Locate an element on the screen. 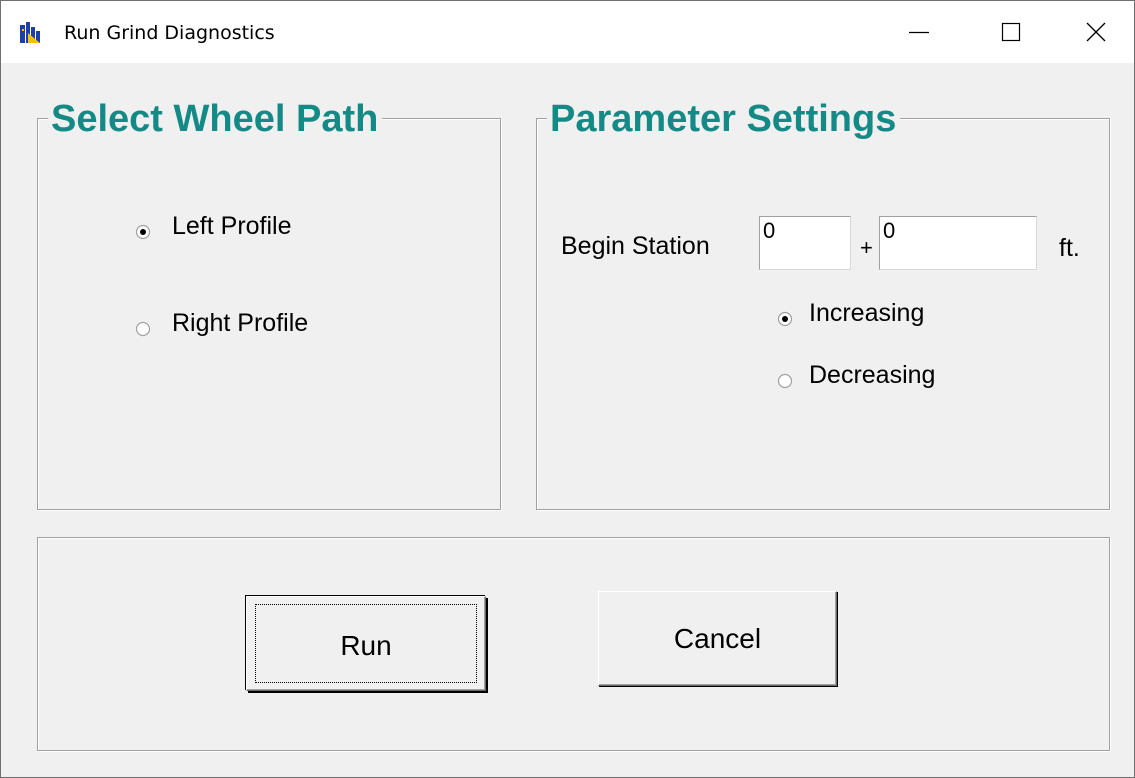 Image resolution: width=1135 pixels, height=778 pixels. radio-increasing: Increasing is located at coordinates (850, 313).